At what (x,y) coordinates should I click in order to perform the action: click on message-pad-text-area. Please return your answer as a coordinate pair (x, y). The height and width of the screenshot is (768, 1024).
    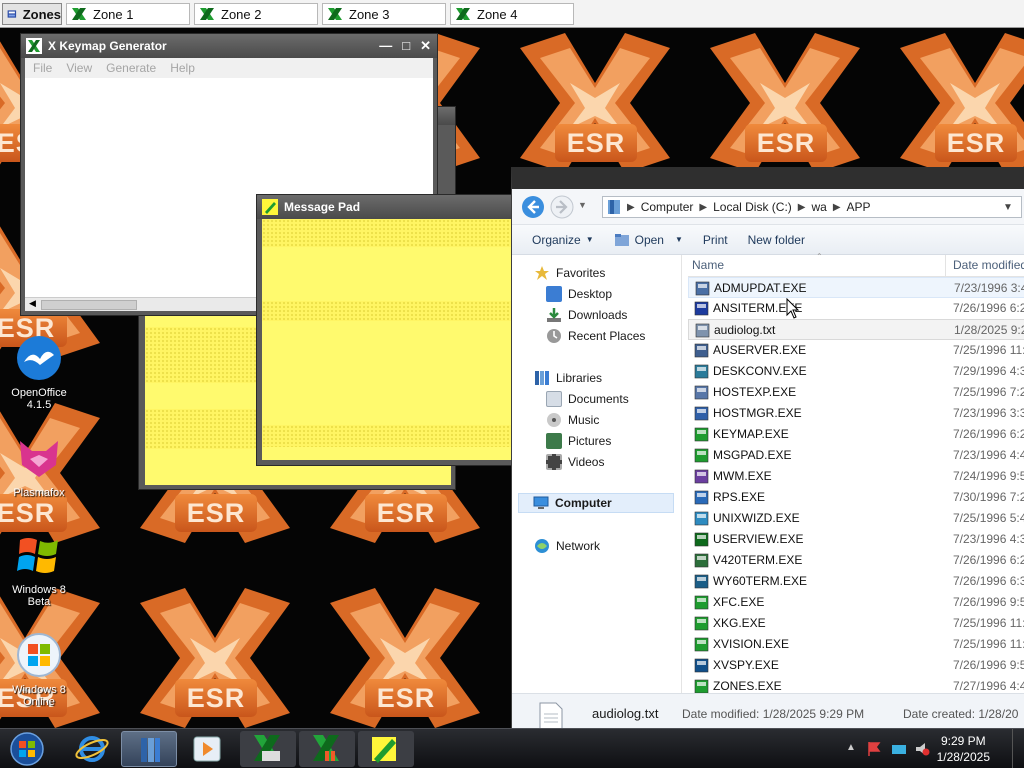
    Looking at the image, I should click on (387, 339).